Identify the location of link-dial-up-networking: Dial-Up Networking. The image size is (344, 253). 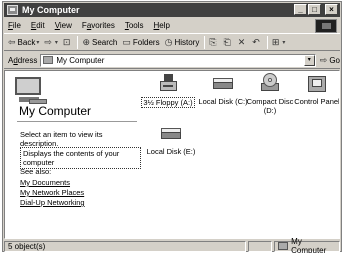
(52, 202).